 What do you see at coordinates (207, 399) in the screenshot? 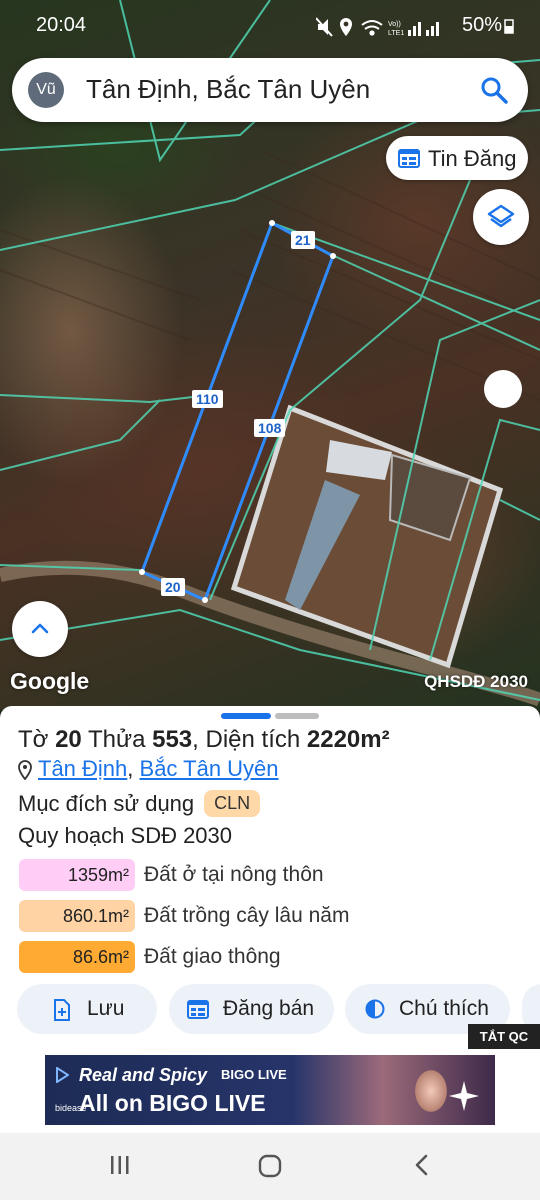
I see `edge-length-left: 110` at bounding box center [207, 399].